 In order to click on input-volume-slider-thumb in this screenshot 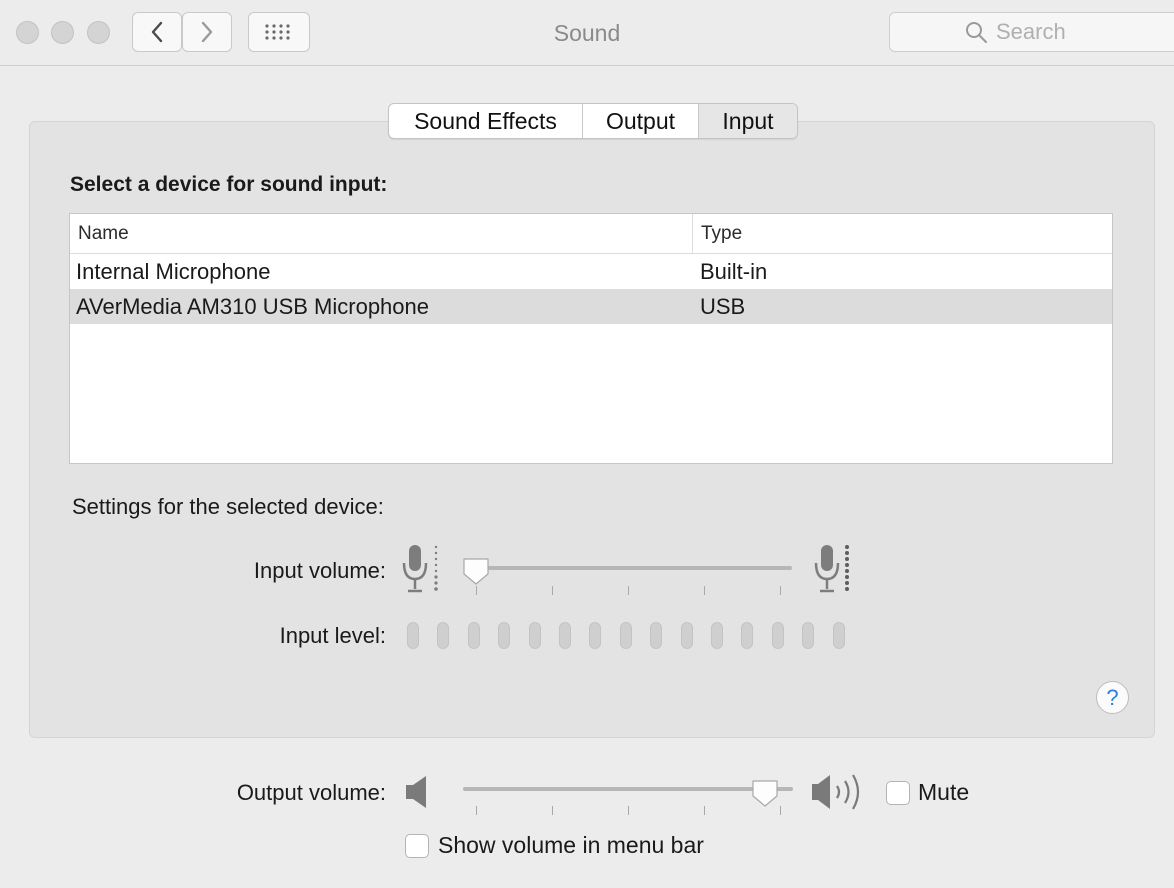, I will do `click(476, 571)`.